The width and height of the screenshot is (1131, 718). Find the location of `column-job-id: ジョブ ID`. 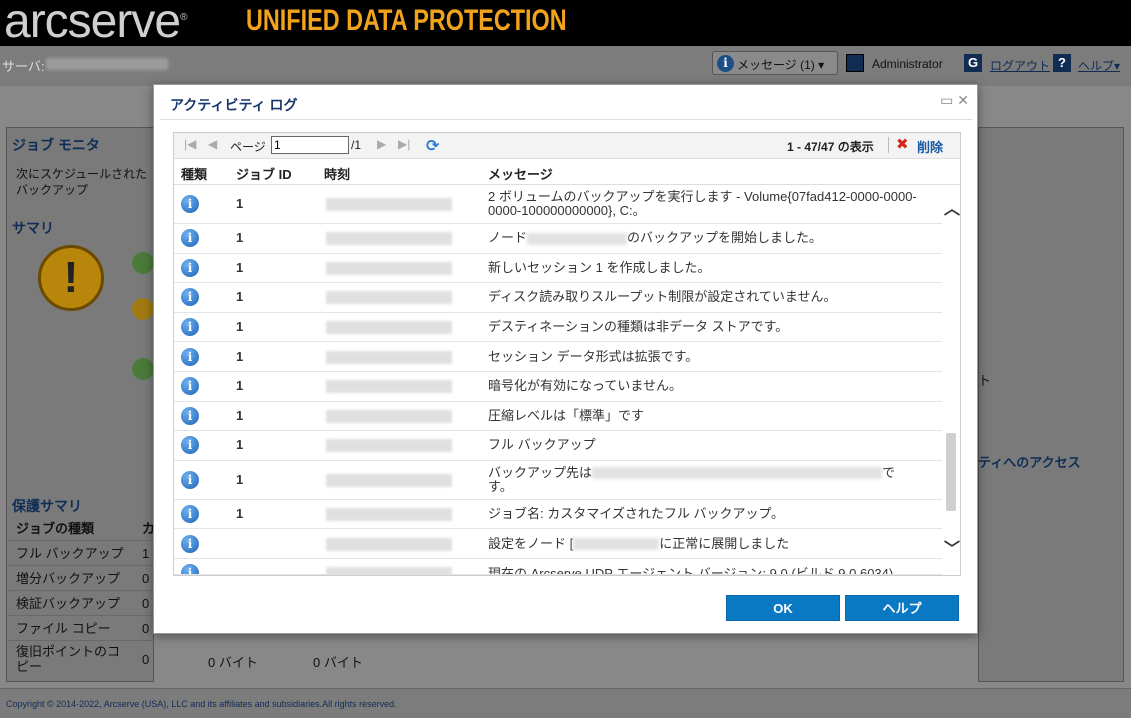

column-job-id: ジョブ ID is located at coordinates (264, 173).